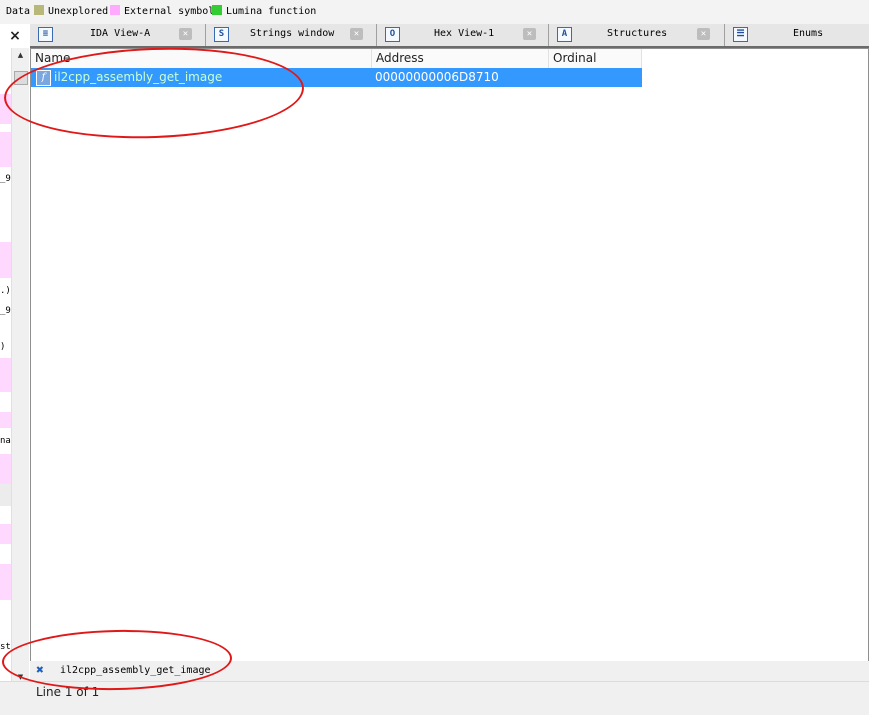 The image size is (869, 715). What do you see at coordinates (162, 12) in the screenshot?
I see `legend-external-symbol: External symbol` at bounding box center [162, 12].